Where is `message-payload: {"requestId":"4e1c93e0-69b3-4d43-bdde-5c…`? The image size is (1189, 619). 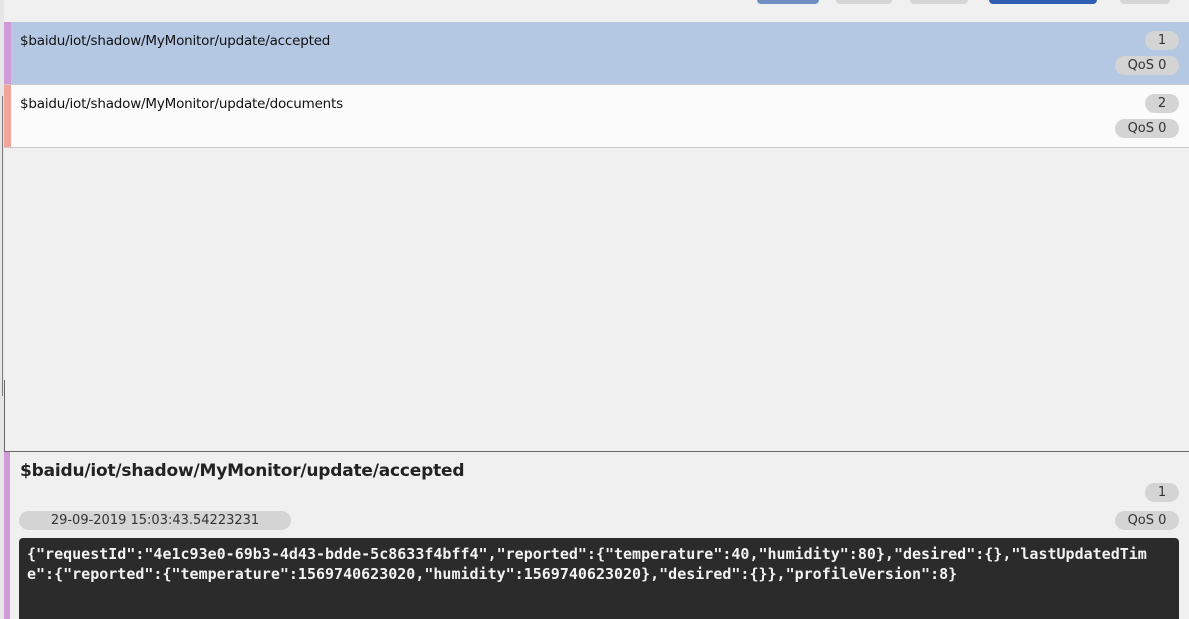 message-payload: {"requestId":"4e1c93e0-69b3-4d43-bdde-5c… is located at coordinates (599, 578).